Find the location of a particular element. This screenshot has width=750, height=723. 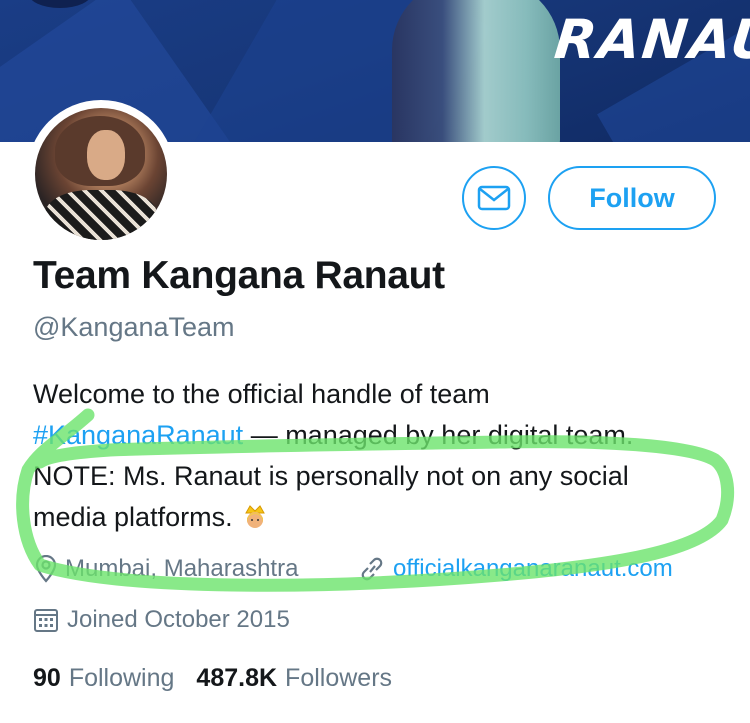

following-count: 90 is located at coordinates (47, 678).